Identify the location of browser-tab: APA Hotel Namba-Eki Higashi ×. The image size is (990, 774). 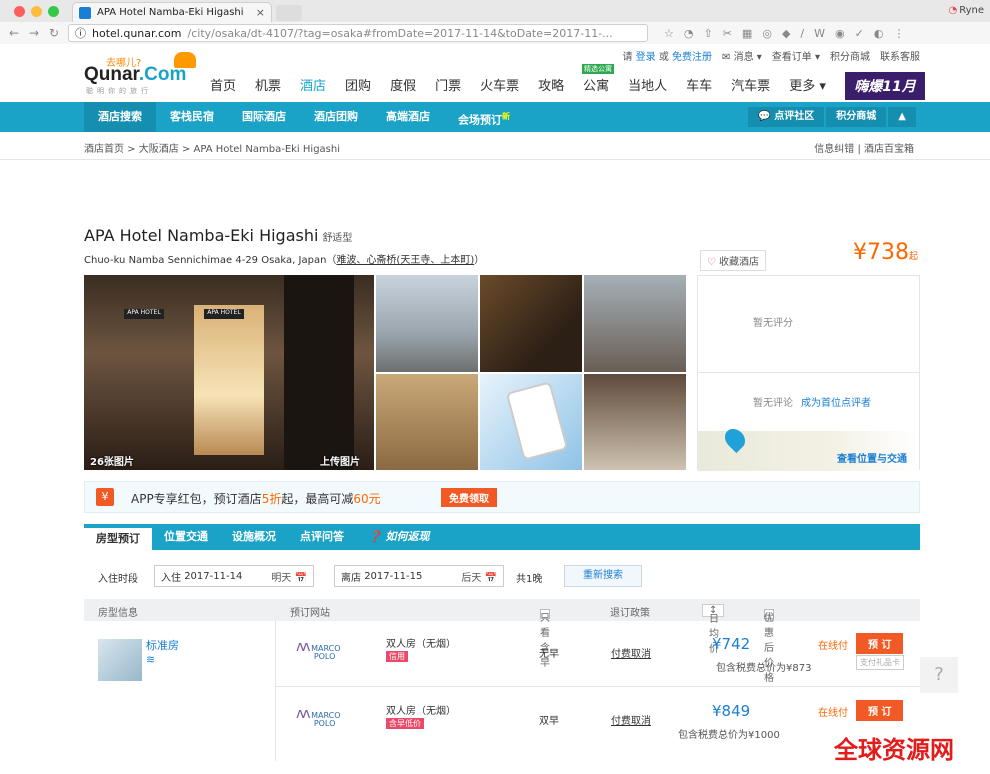
(172, 12).